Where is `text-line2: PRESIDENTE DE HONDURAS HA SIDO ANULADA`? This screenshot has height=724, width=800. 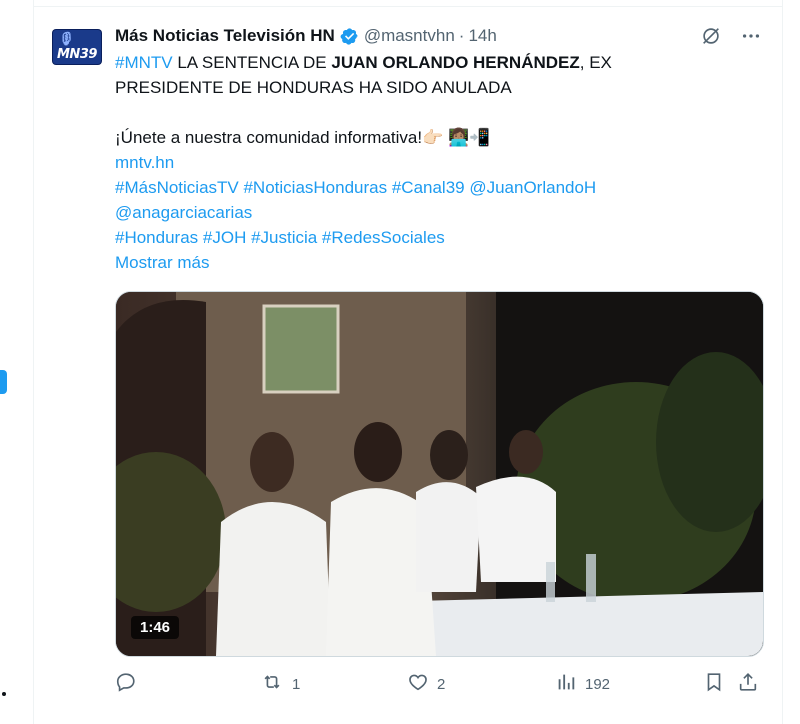
text-line2: PRESIDENTE DE HONDURAS HA SIDO ANULADA is located at coordinates (313, 87).